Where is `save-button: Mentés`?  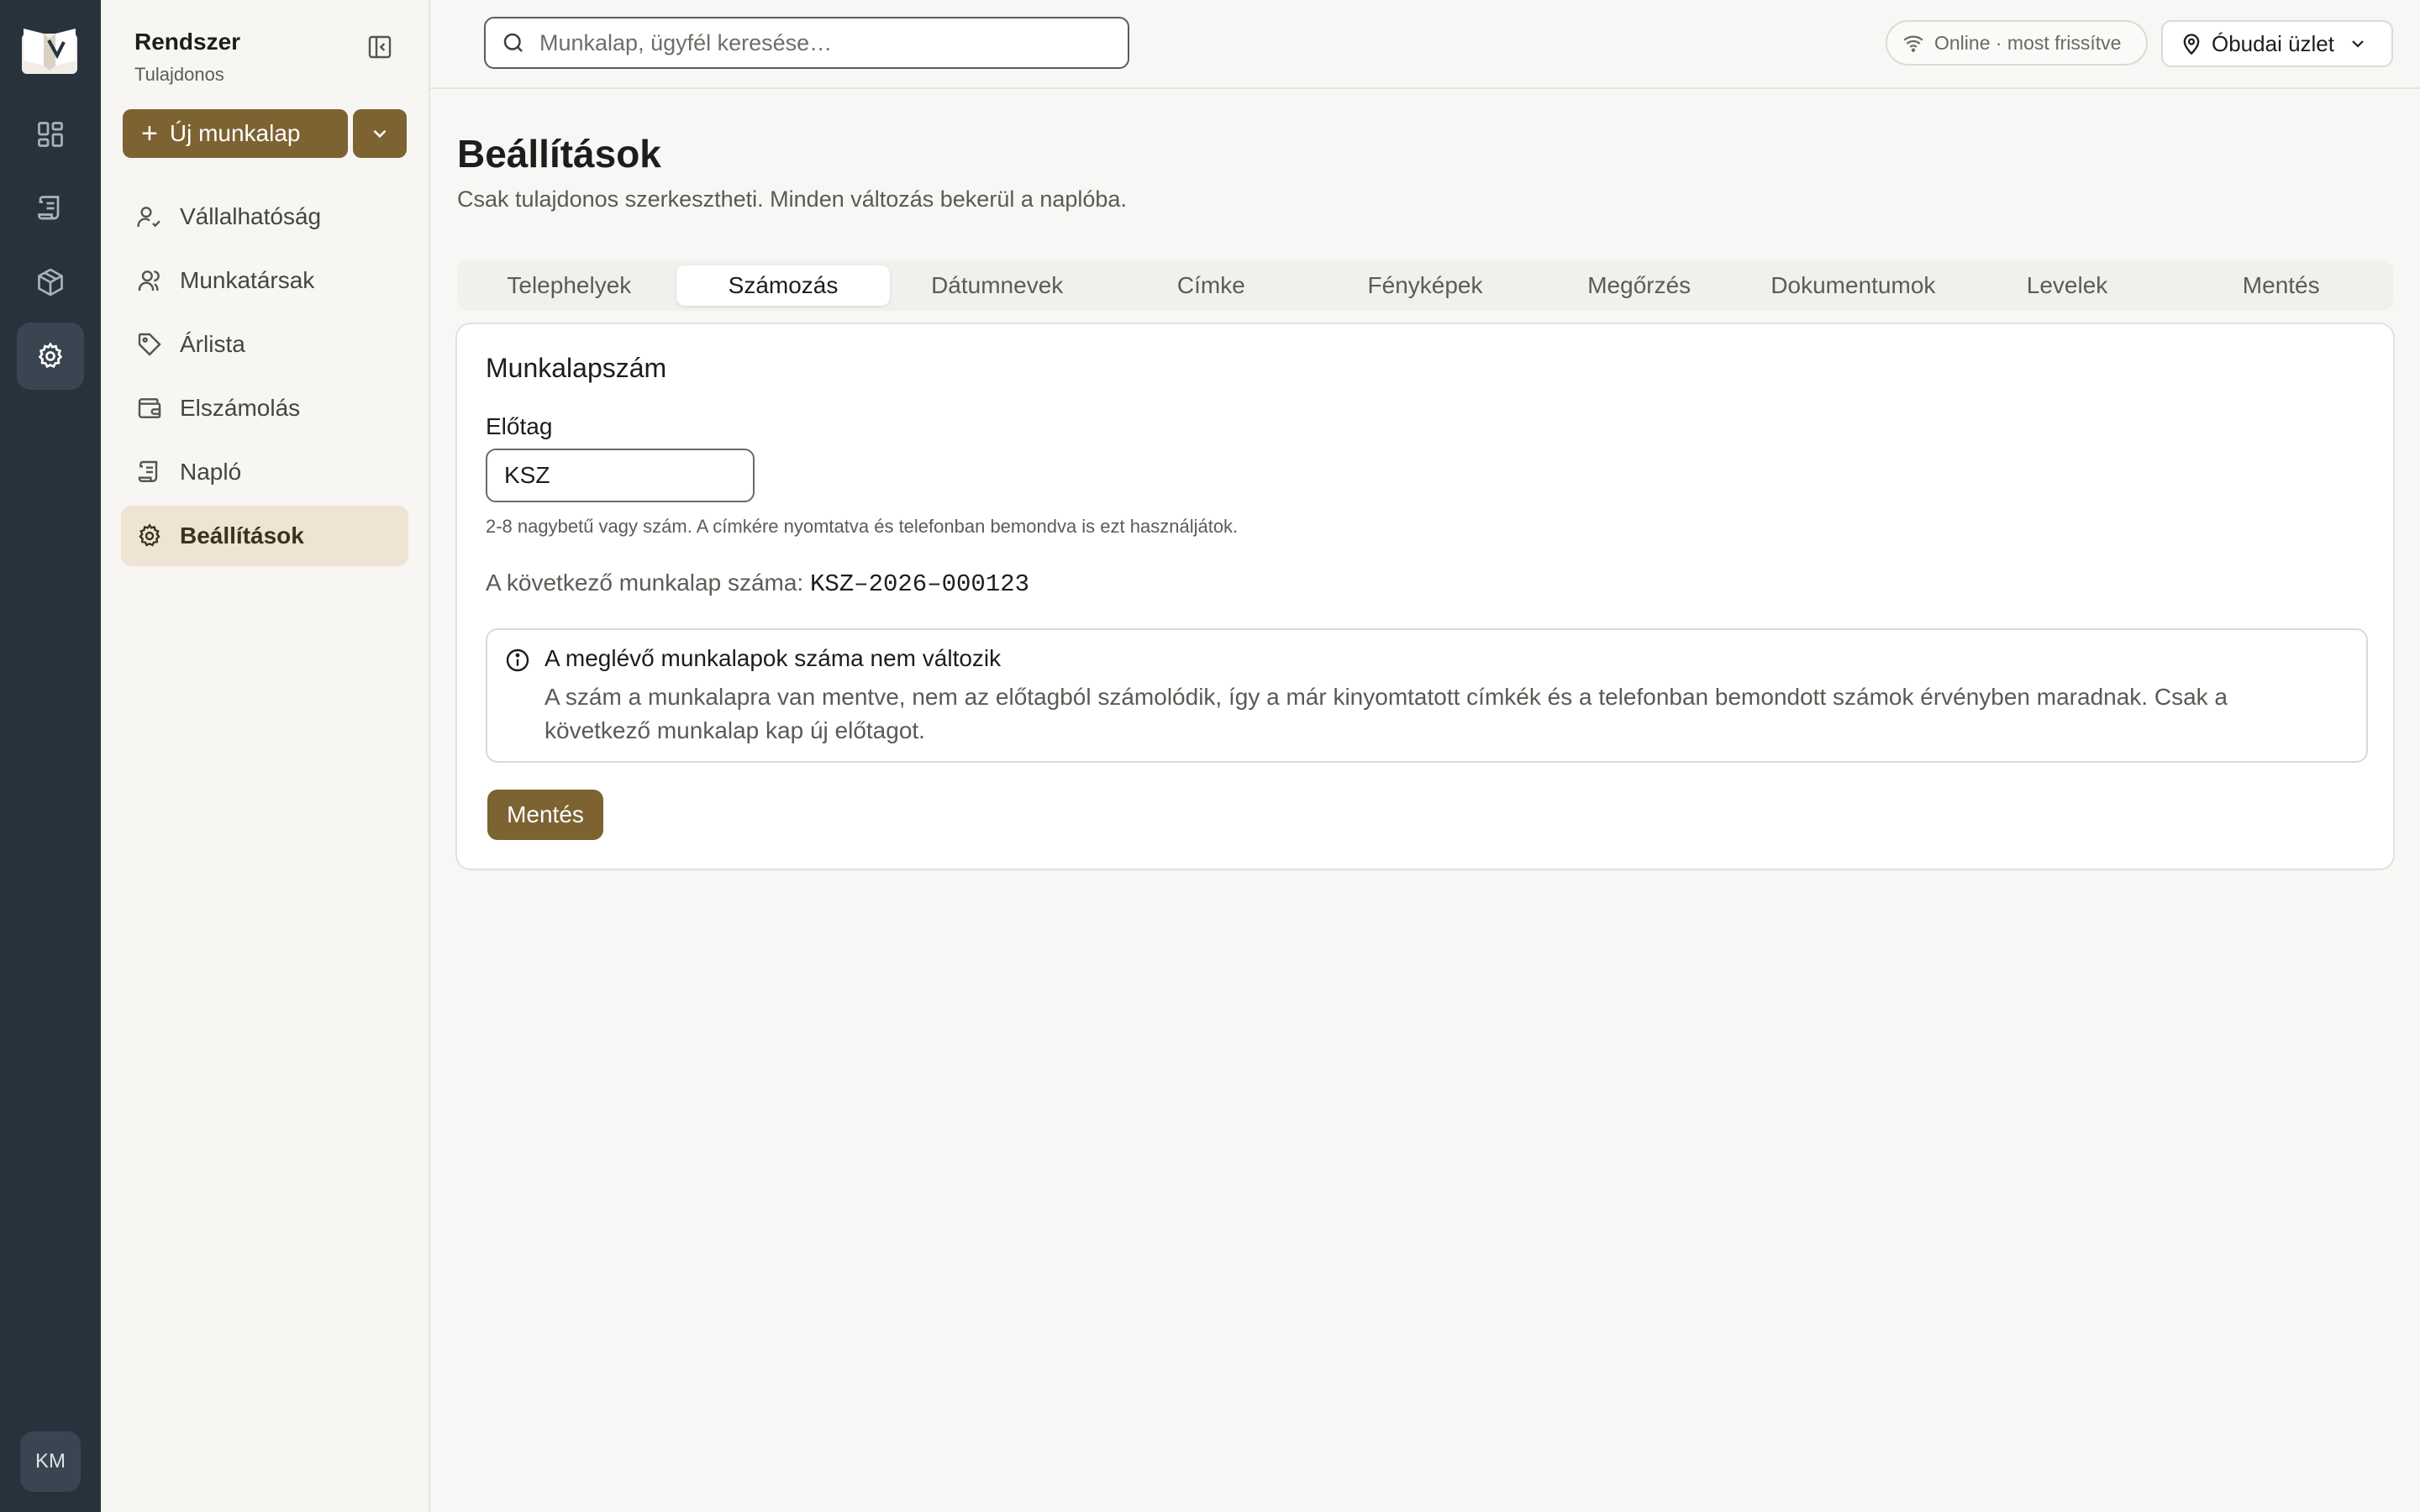
save-button: Mentés is located at coordinates (545, 815).